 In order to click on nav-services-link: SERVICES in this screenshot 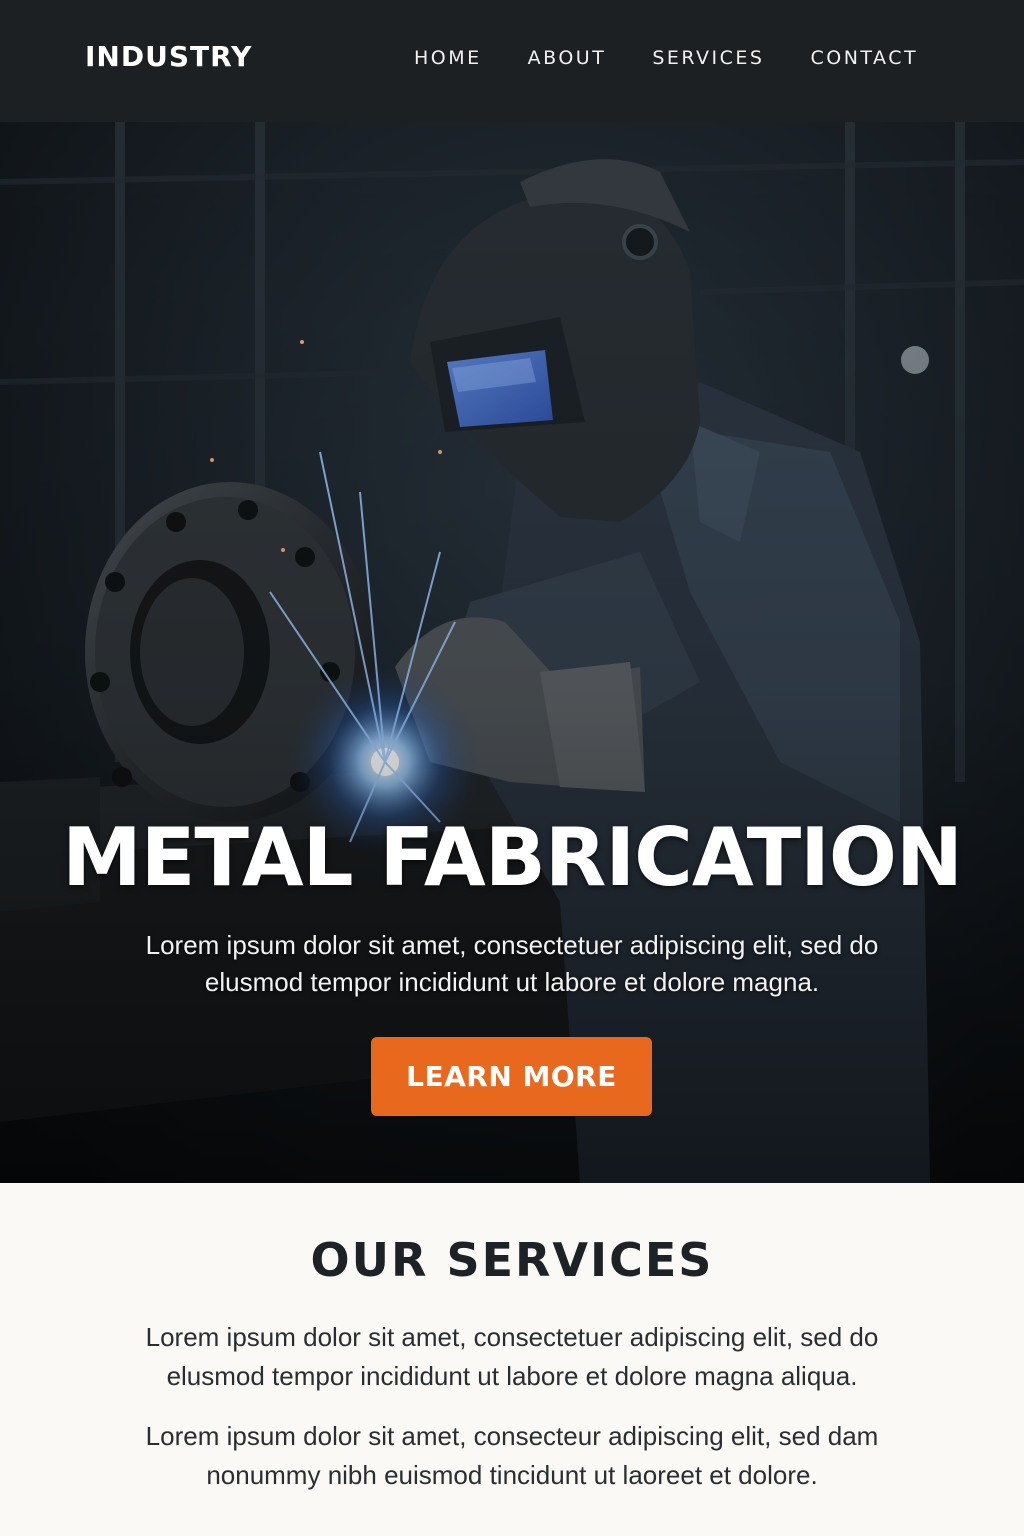, I will do `click(708, 58)`.